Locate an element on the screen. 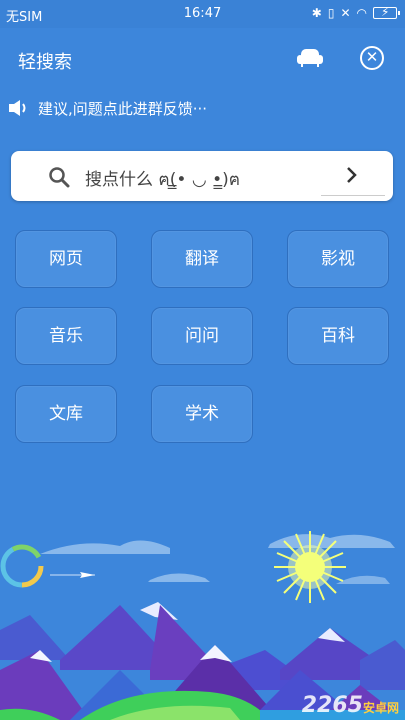 This screenshot has height=720, width=405. notice-text: 建议,问题点此进群反馈··· is located at coordinates (123, 108).